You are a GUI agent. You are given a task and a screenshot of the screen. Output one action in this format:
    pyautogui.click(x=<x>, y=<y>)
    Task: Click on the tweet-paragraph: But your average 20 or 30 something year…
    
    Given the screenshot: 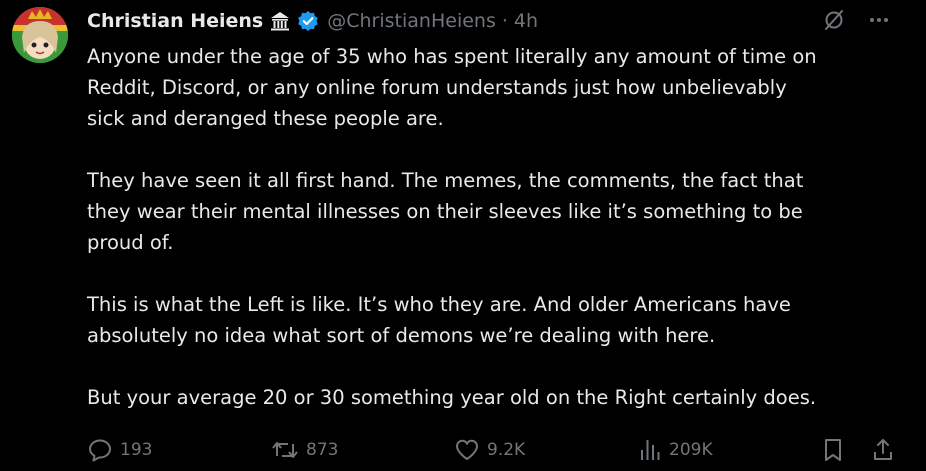 What is the action you would take?
    pyautogui.click(x=452, y=397)
    